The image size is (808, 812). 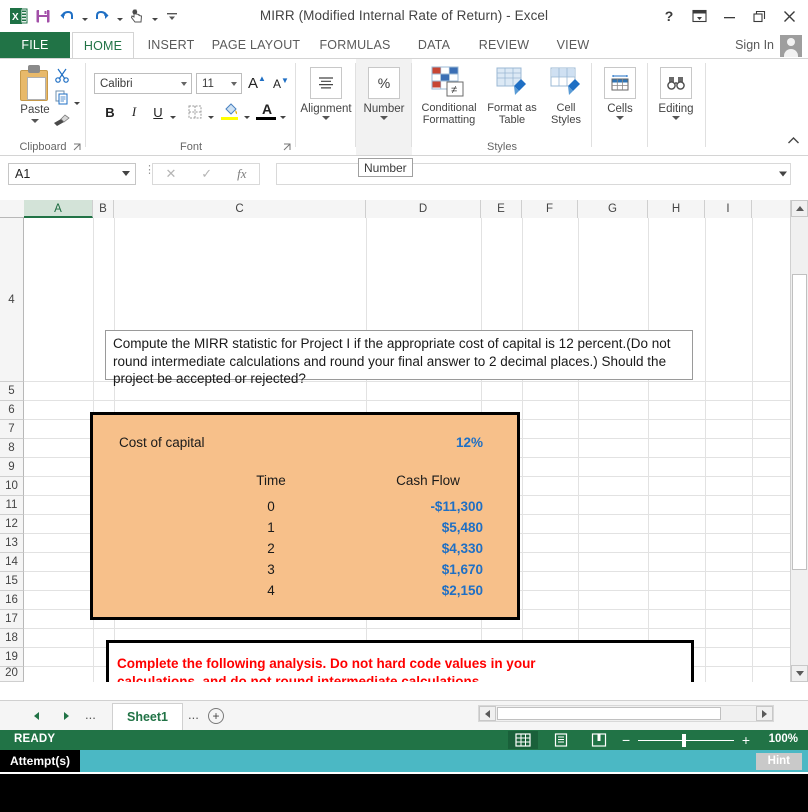 I want to click on column-header-partial, so click(x=771, y=209).